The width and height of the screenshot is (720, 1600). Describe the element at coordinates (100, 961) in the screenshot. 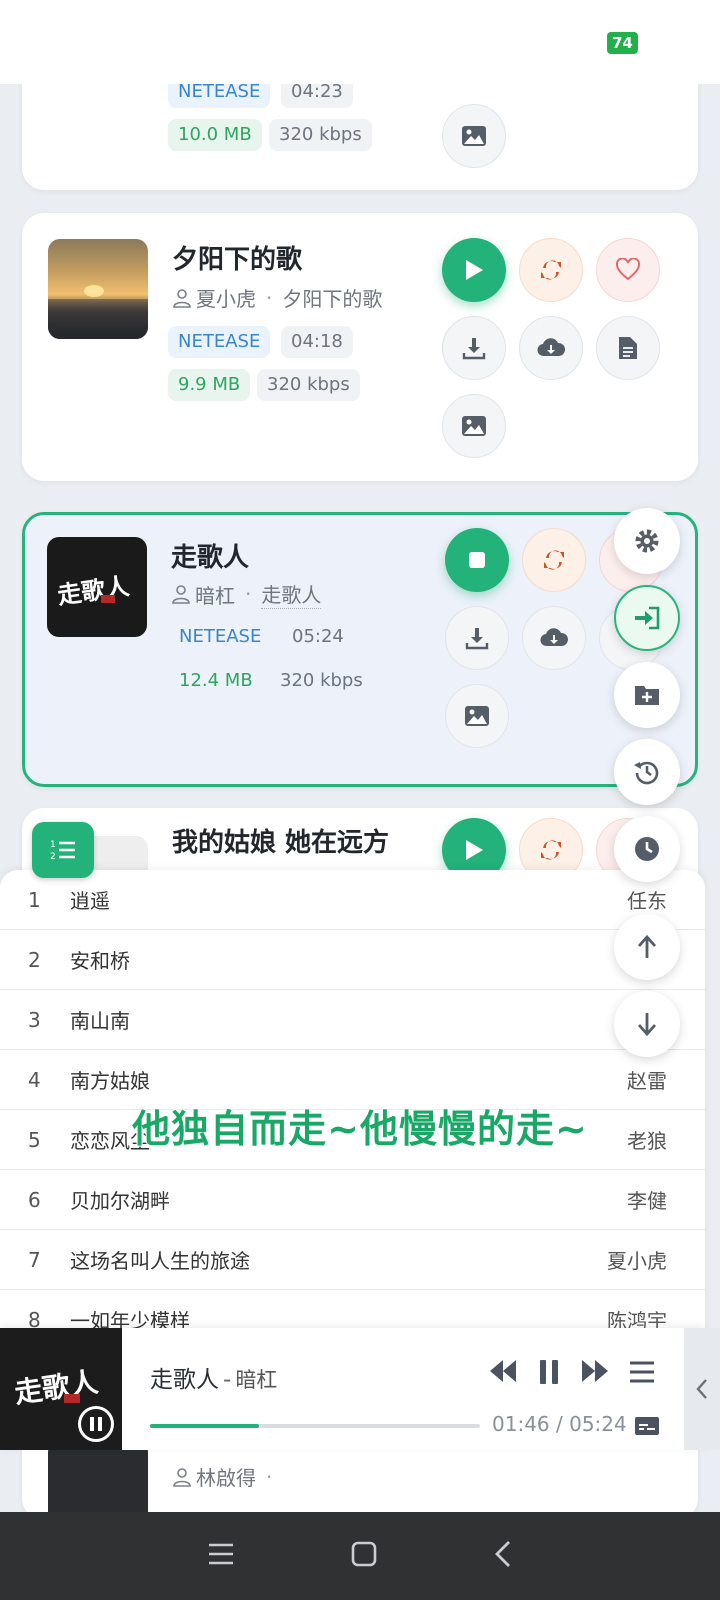

I see `playlist-song-name: 安和桥` at that location.